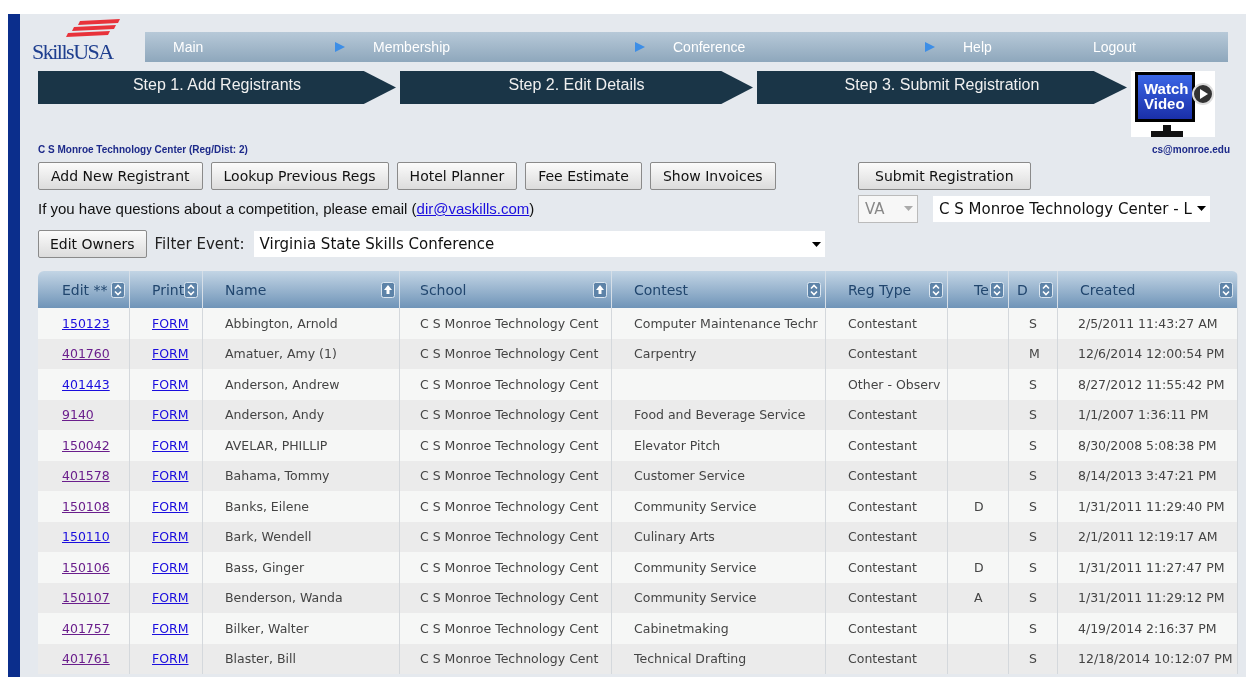 The height and width of the screenshot is (677, 1246). What do you see at coordinates (713, 176) in the screenshot?
I see `toolbar-button: Show Invoices` at bounding box center [713, 176].